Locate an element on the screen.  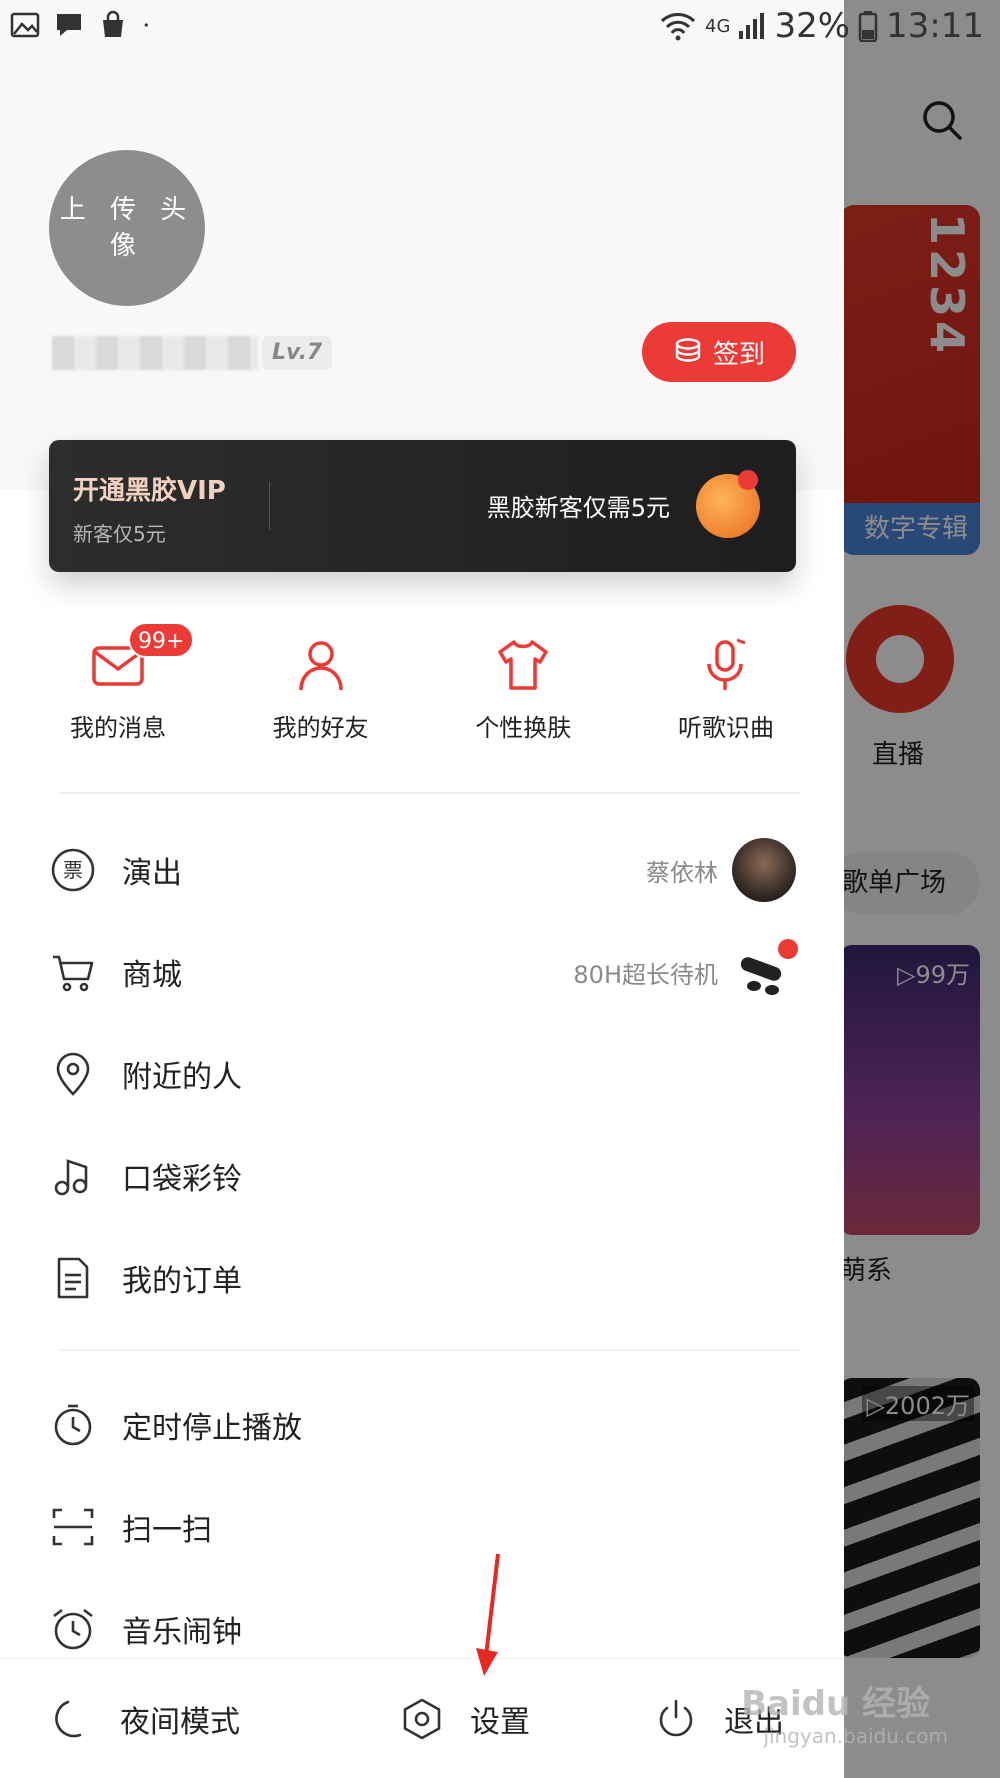
quick-action-label: 听歌识曲 is located at coordinates (725, 728).